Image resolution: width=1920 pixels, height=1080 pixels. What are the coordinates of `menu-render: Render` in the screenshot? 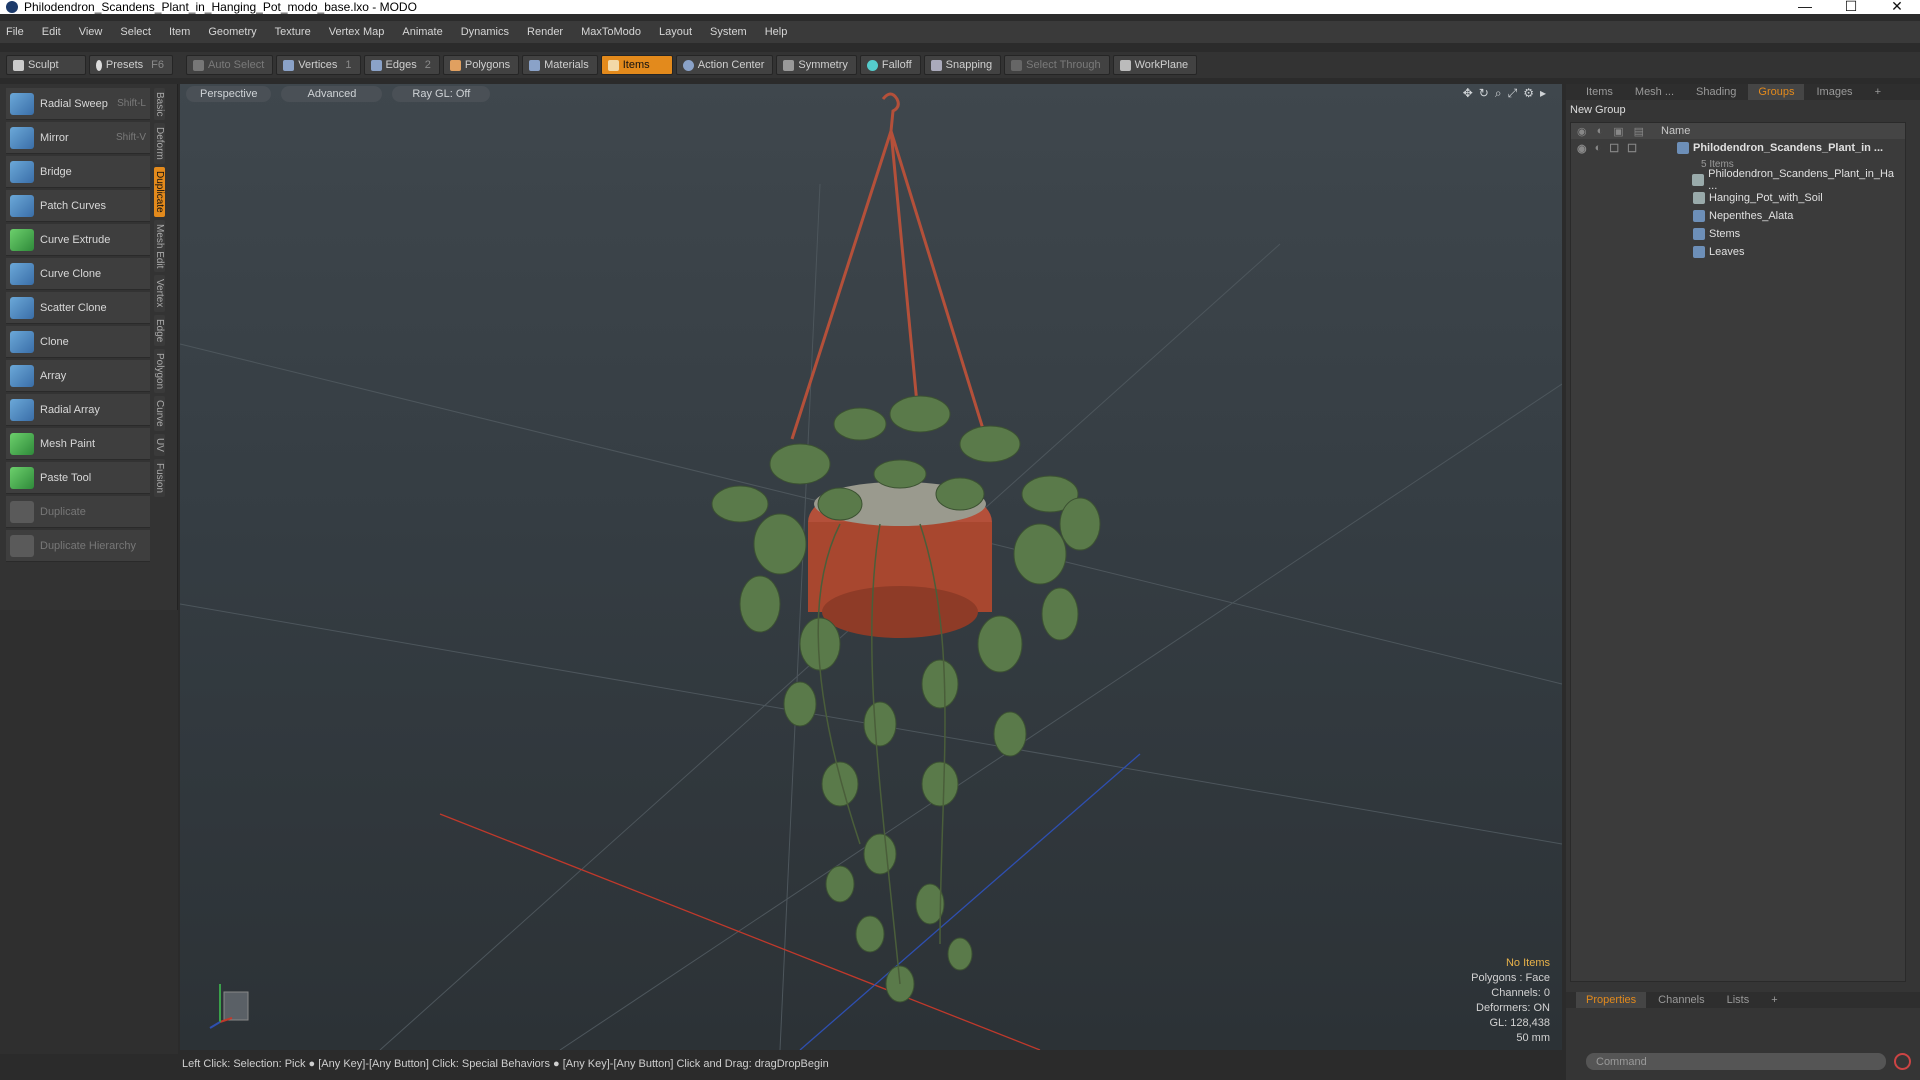 It's located at (545, 32).